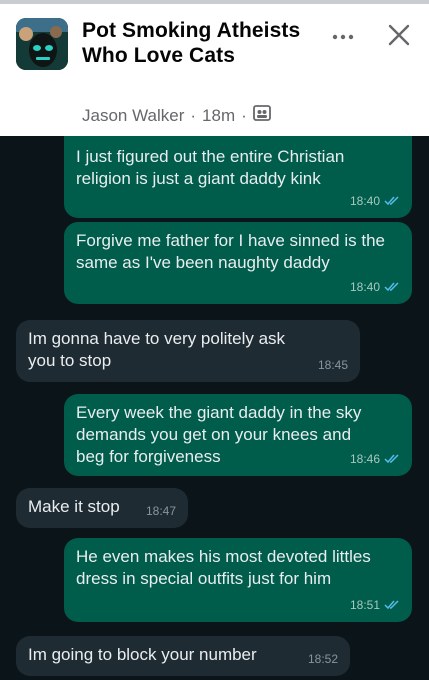 This screenshot has width=429, height=680. I want to click on message-bubble-incoming: Im going to block your number 18:52, so click(183, 656).